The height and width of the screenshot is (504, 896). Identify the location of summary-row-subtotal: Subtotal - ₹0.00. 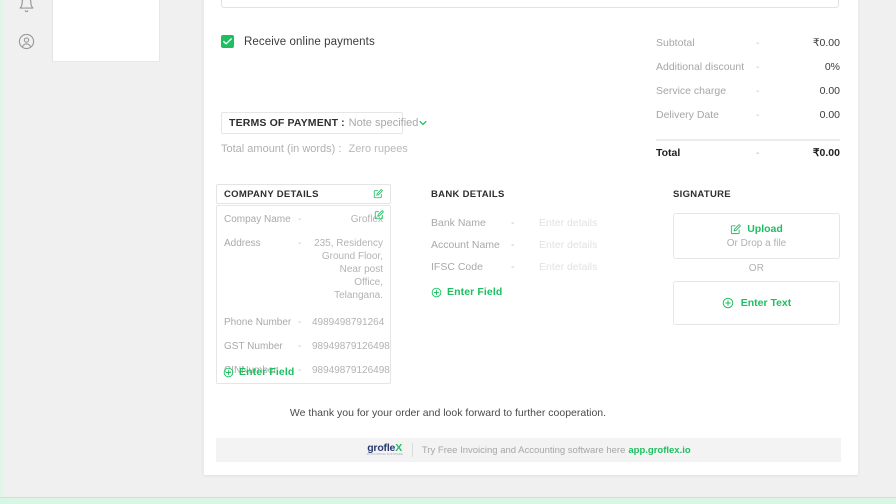
(748, 49).